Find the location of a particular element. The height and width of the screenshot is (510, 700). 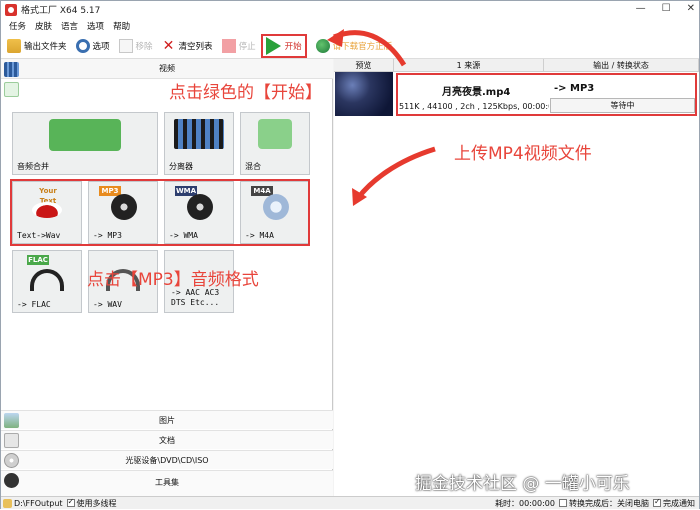

arrow-head-icon is located at coordinates (335, 38).